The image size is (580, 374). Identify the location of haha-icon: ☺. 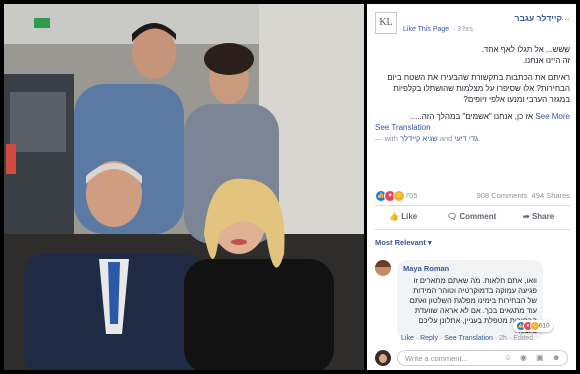
(399, 196).